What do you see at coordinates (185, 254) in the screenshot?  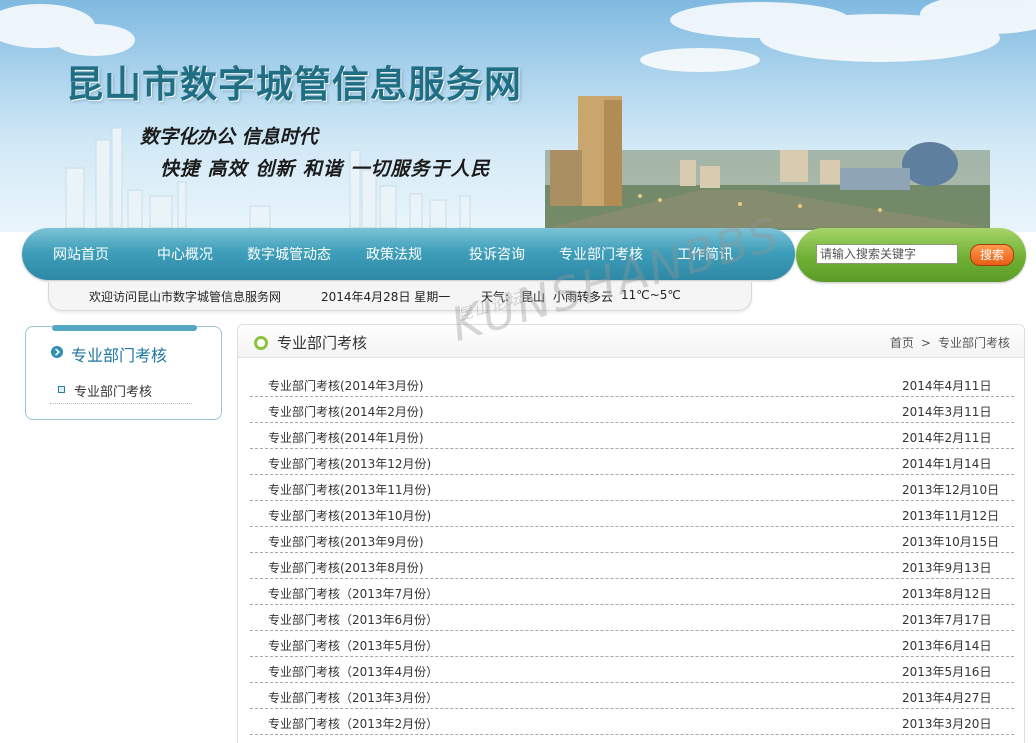 I see `nav-item-about: 中心概况` at bounding box center [185, 254].